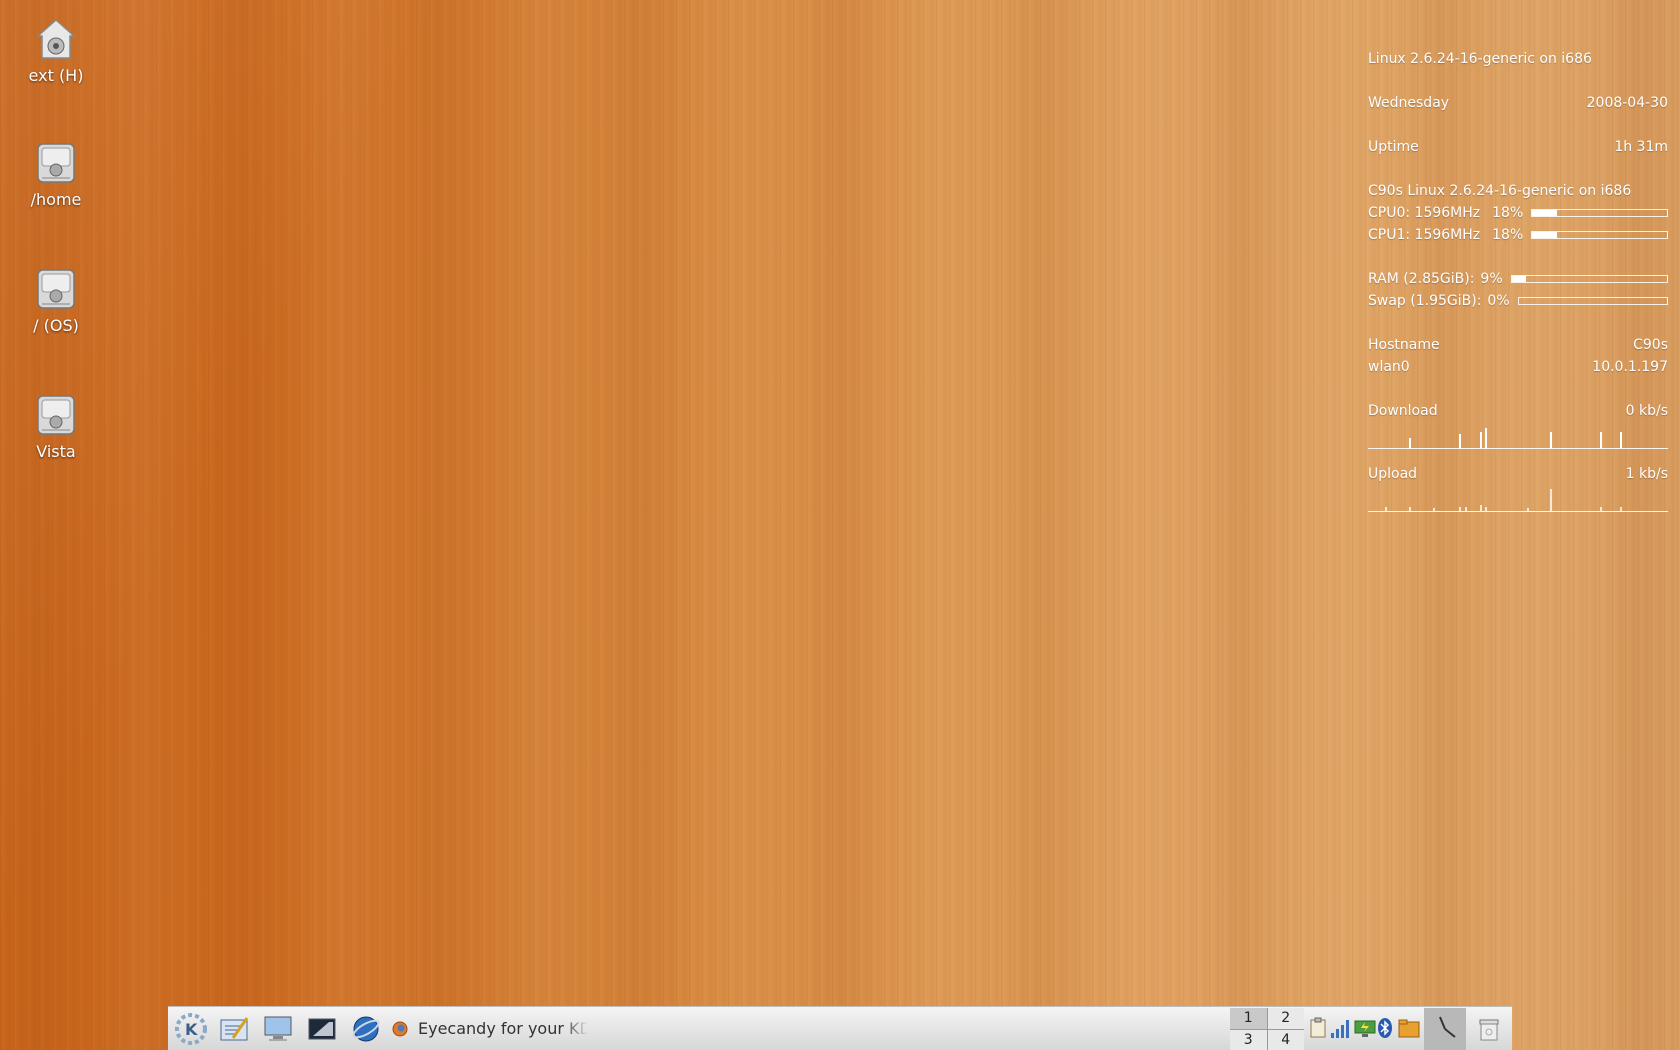  I want to click on cpu1-label: CPU1: 1596MHz, so click(1424, 235).